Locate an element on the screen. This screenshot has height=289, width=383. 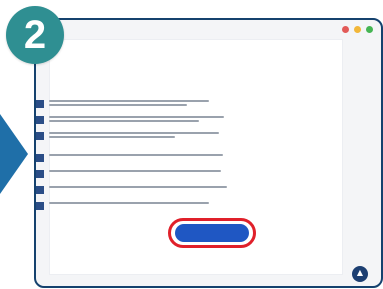
next-action-button is located at coordinates (212, 233).